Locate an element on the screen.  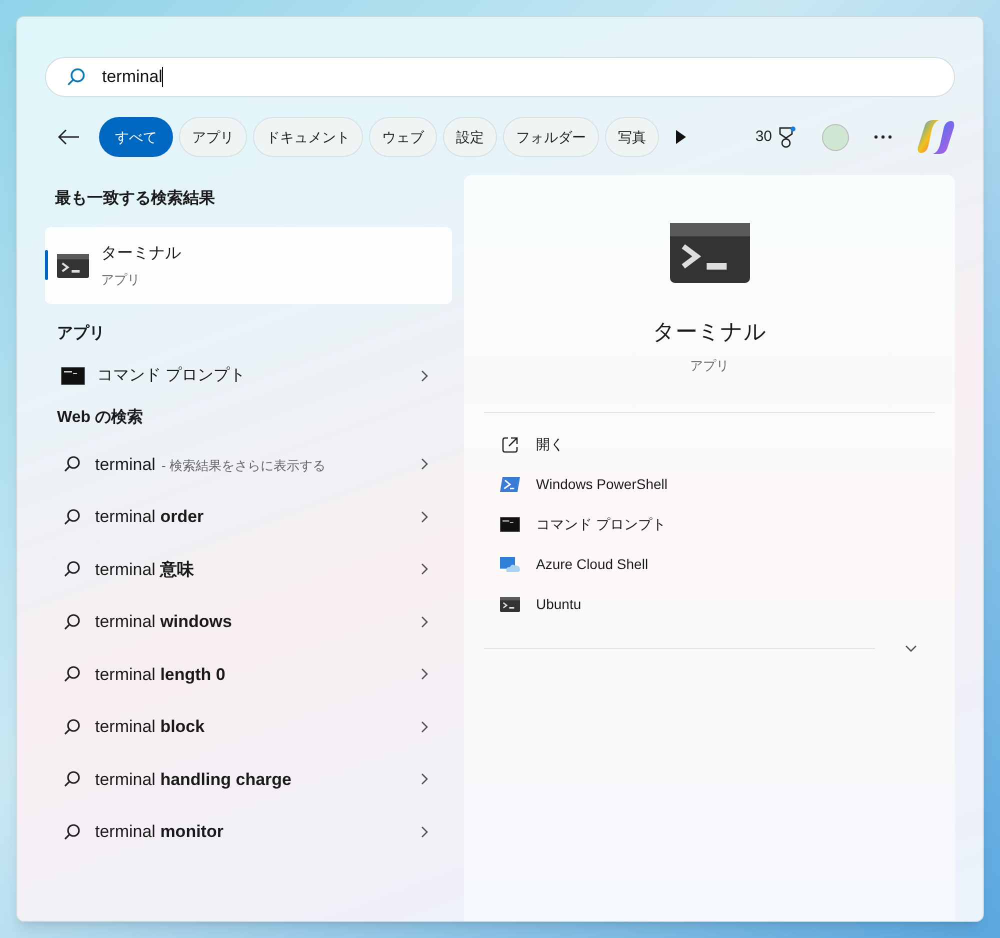
rewards-button: 30 is located at coordinates (775, 137).